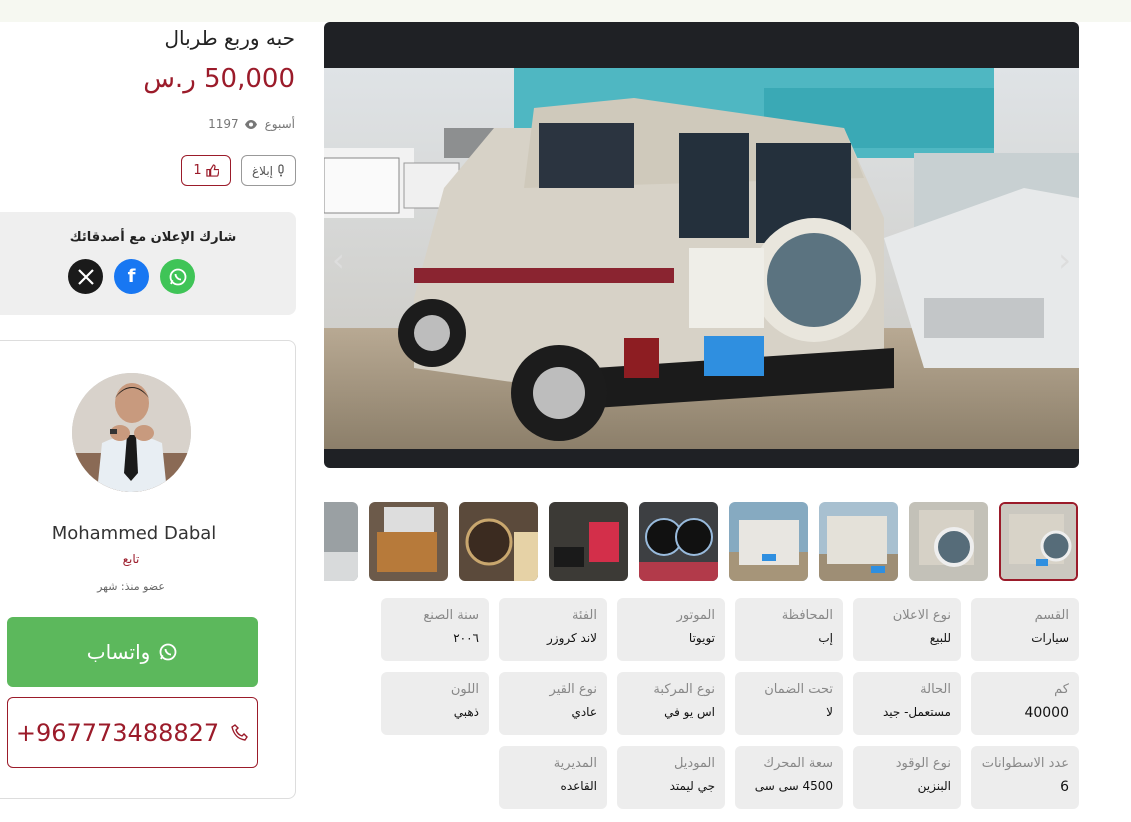  What do you see at coordinates (921, 615) in the screenshot?
I see `detail-label: نوع الاعلان` at bounding box center [921, 615].